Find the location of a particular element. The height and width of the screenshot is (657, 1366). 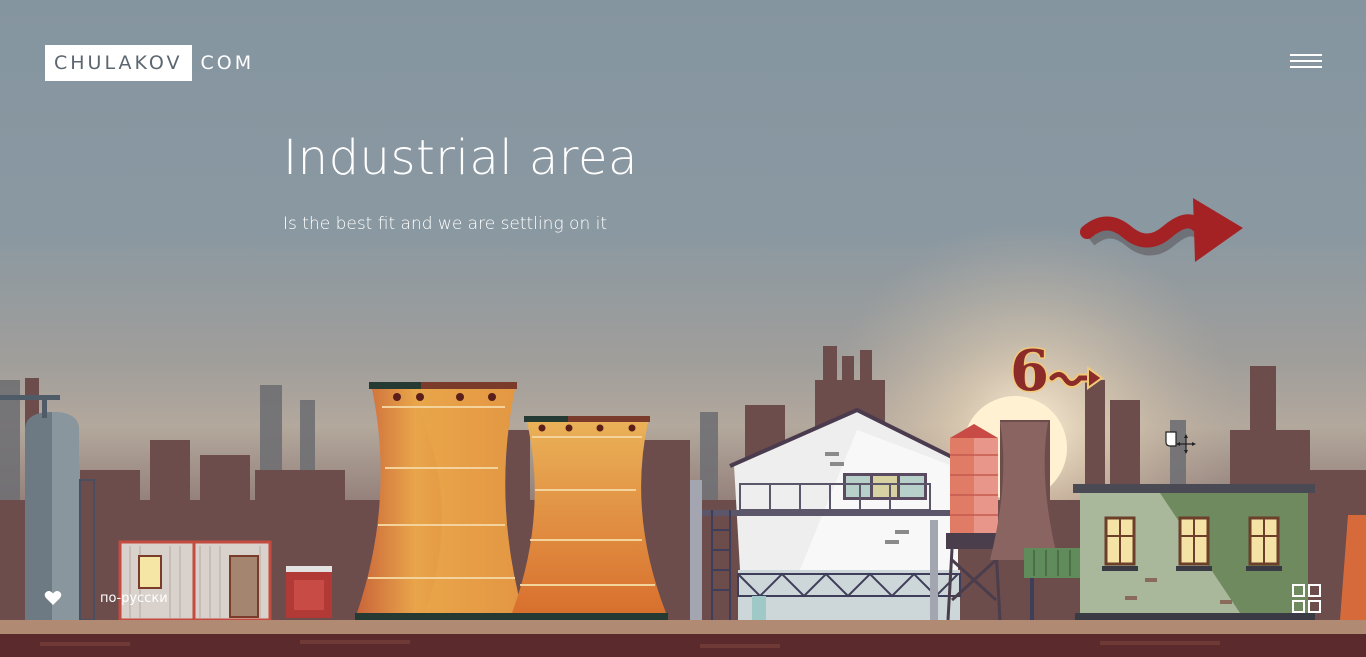

container-cabin is located at coordinates (195, 581).